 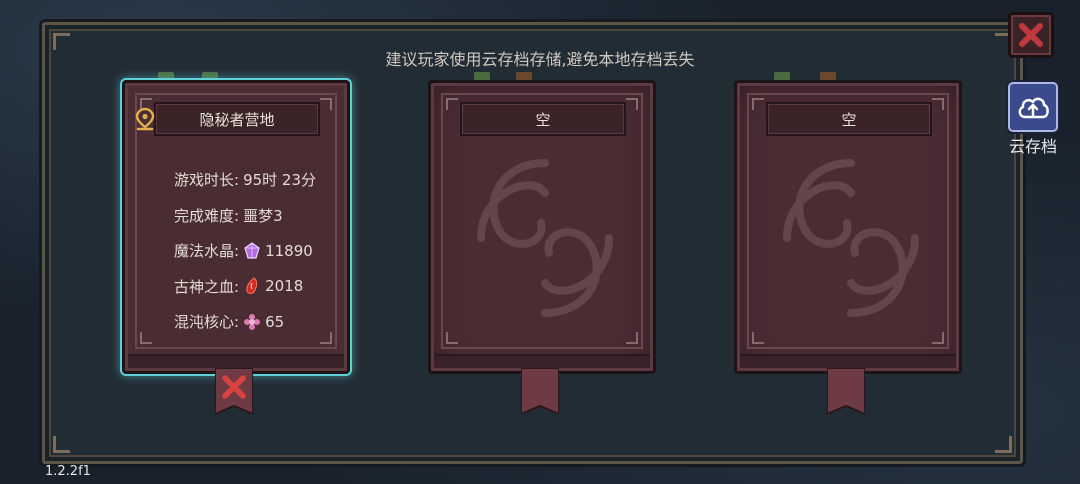 What do you see at coordinates (540, 59) in the screenshot?
I see `cloud-save-notice: 建议玩家使用云存档存储,避免本地存档丢失` at bounding box center [540, 59].